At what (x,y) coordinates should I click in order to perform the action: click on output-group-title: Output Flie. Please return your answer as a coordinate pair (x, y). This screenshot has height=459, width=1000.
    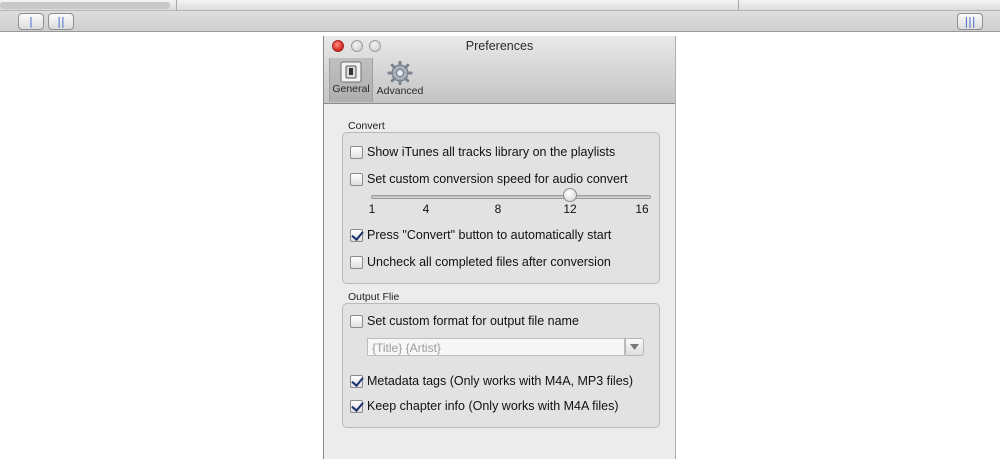
    Looking at the image, I should click on (374, 297).